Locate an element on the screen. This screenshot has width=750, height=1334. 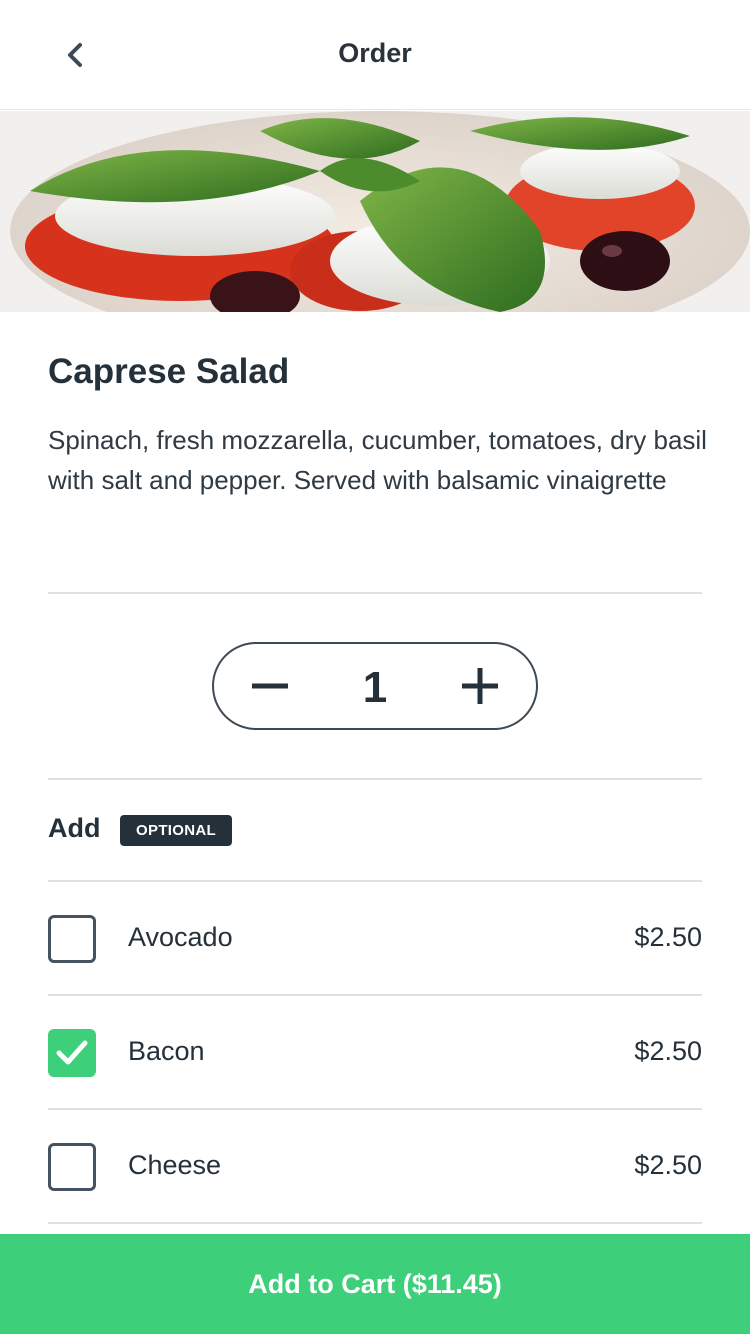
checkmark-icon is located at coordinates (72, 1052).